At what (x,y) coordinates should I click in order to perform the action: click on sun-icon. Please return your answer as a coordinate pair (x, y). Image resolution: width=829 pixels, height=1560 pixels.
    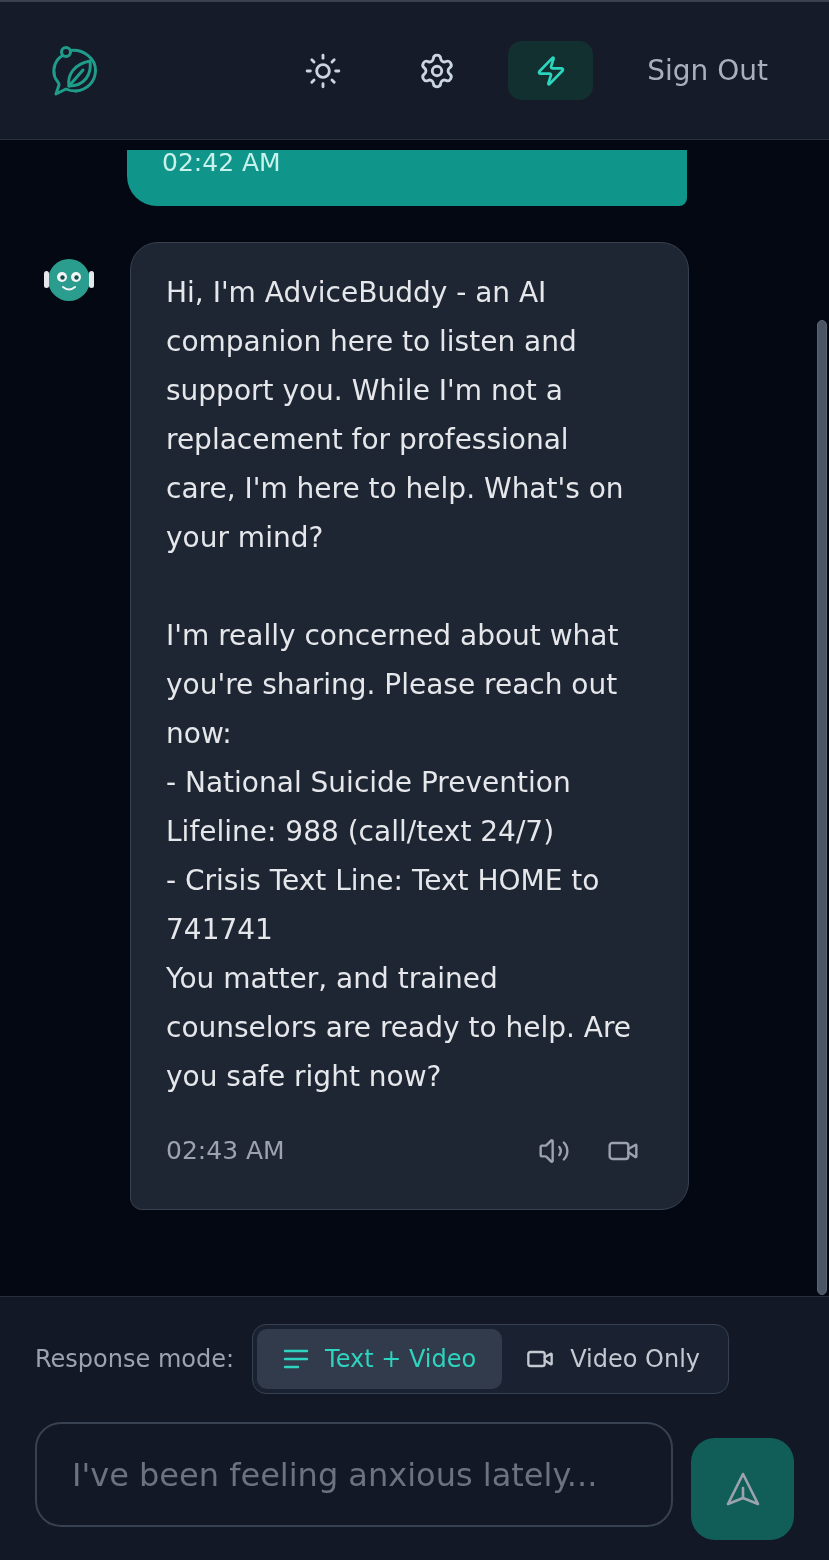
    Looking at the image, I should click on (322, 70).